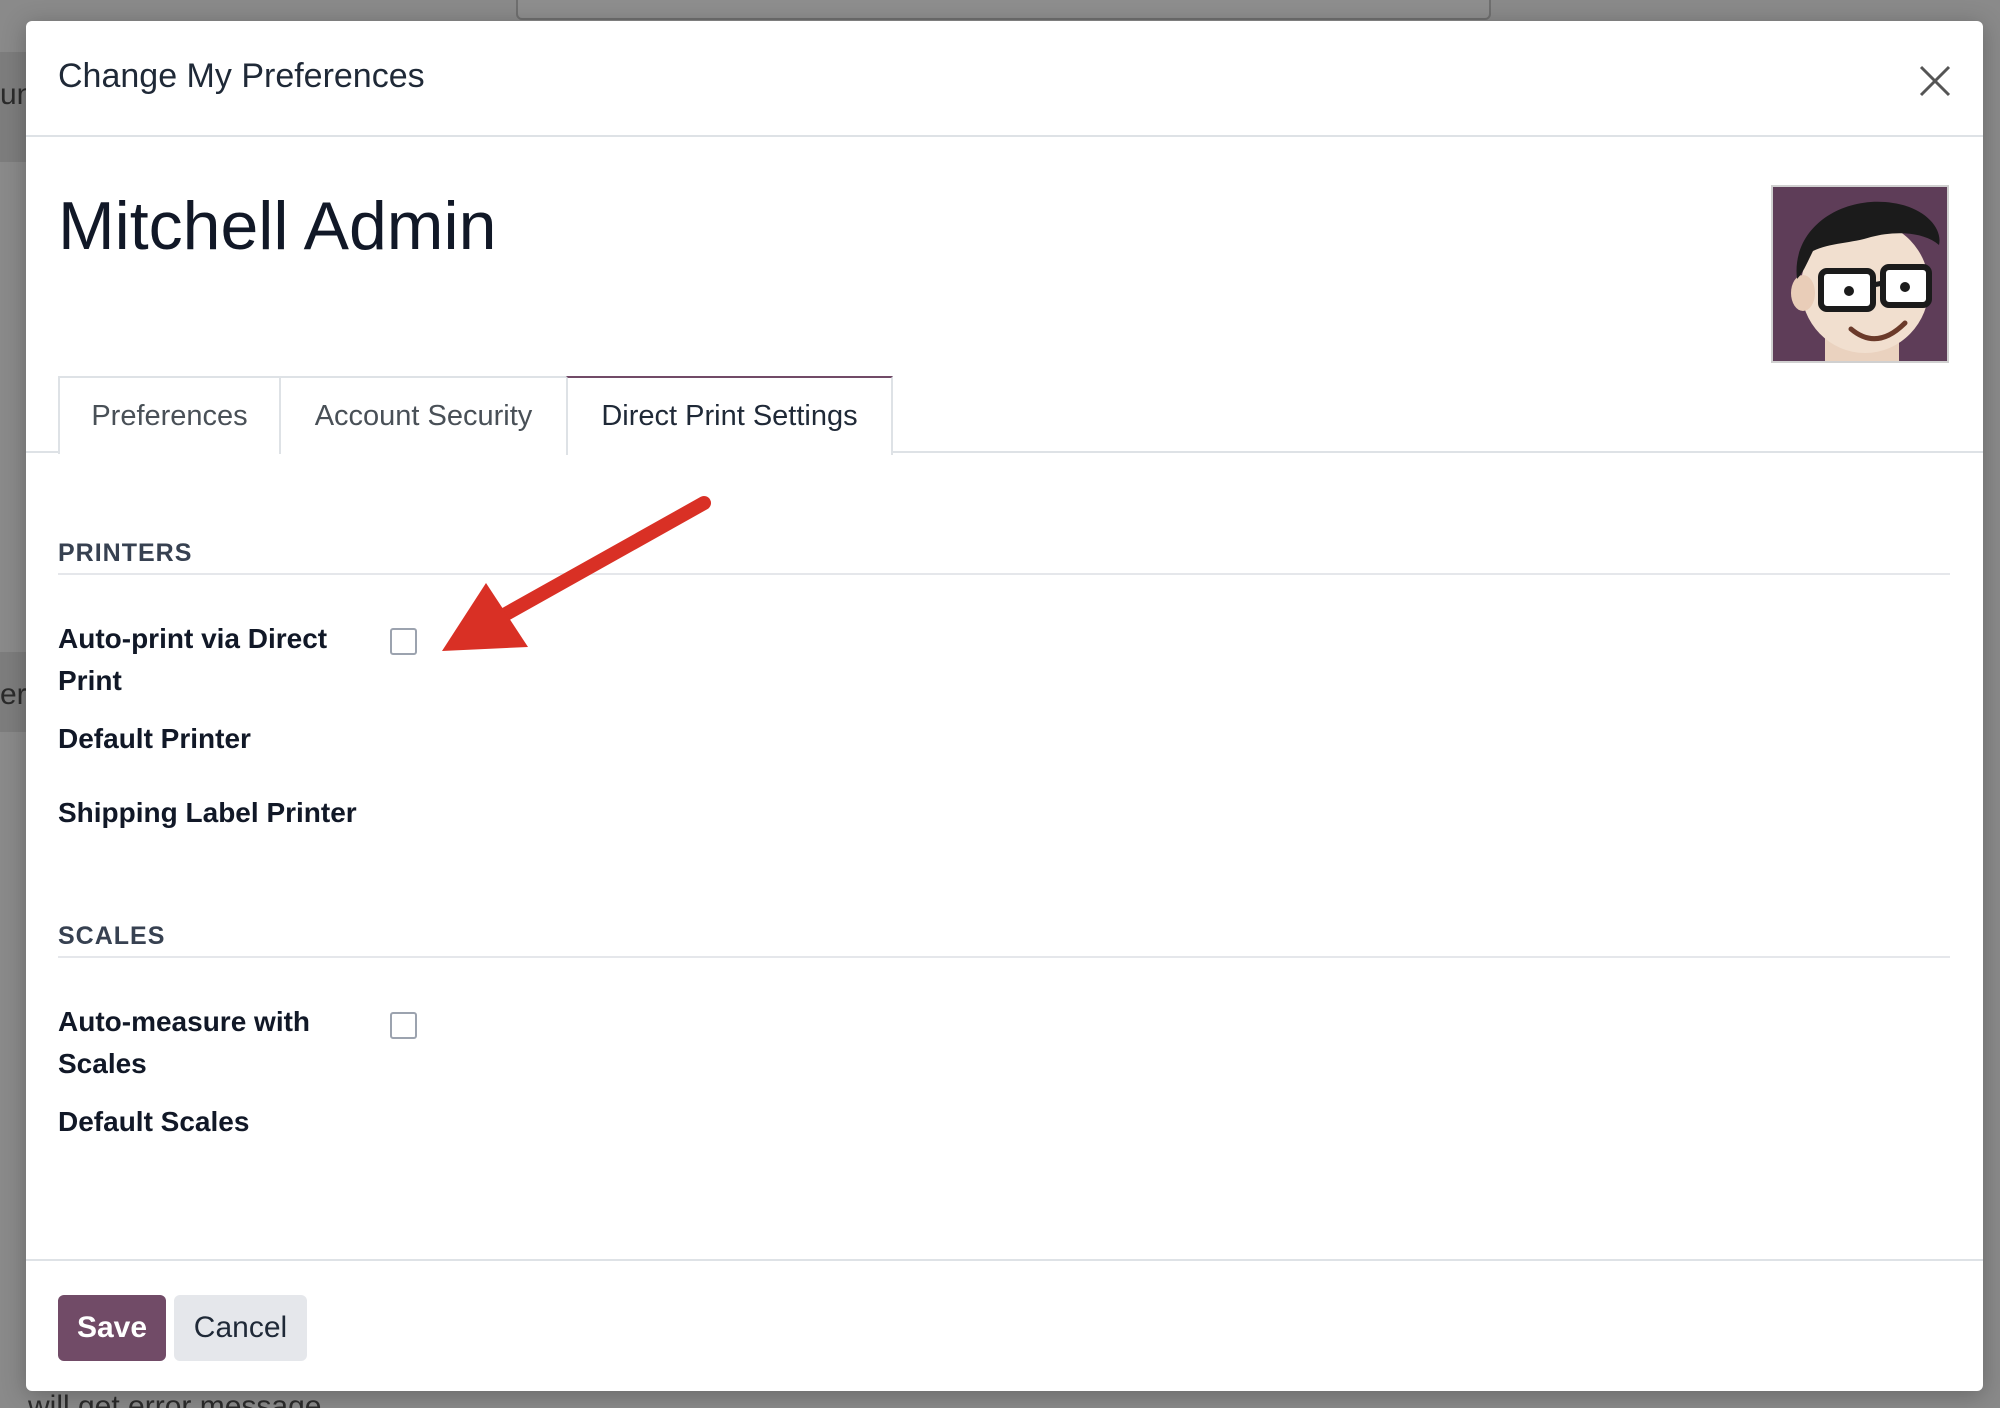  I want to click on default-printer-label: Default Printer, so click(154, 738).